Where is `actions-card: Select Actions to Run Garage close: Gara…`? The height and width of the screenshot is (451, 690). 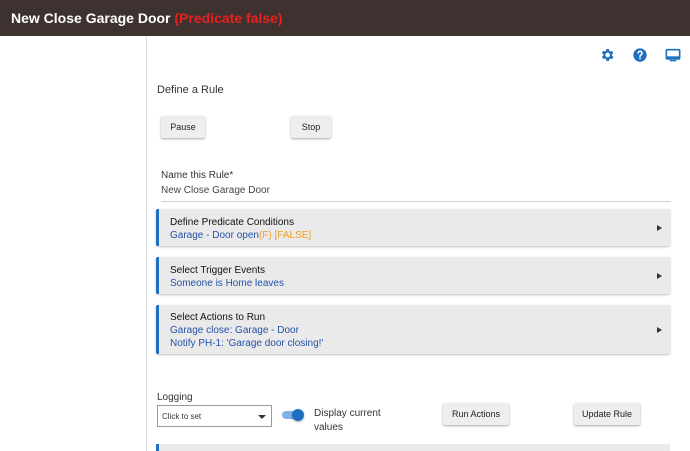
actions-card: Select Actions to Run Garage close: Gara… is located at coordinates (413, 329).